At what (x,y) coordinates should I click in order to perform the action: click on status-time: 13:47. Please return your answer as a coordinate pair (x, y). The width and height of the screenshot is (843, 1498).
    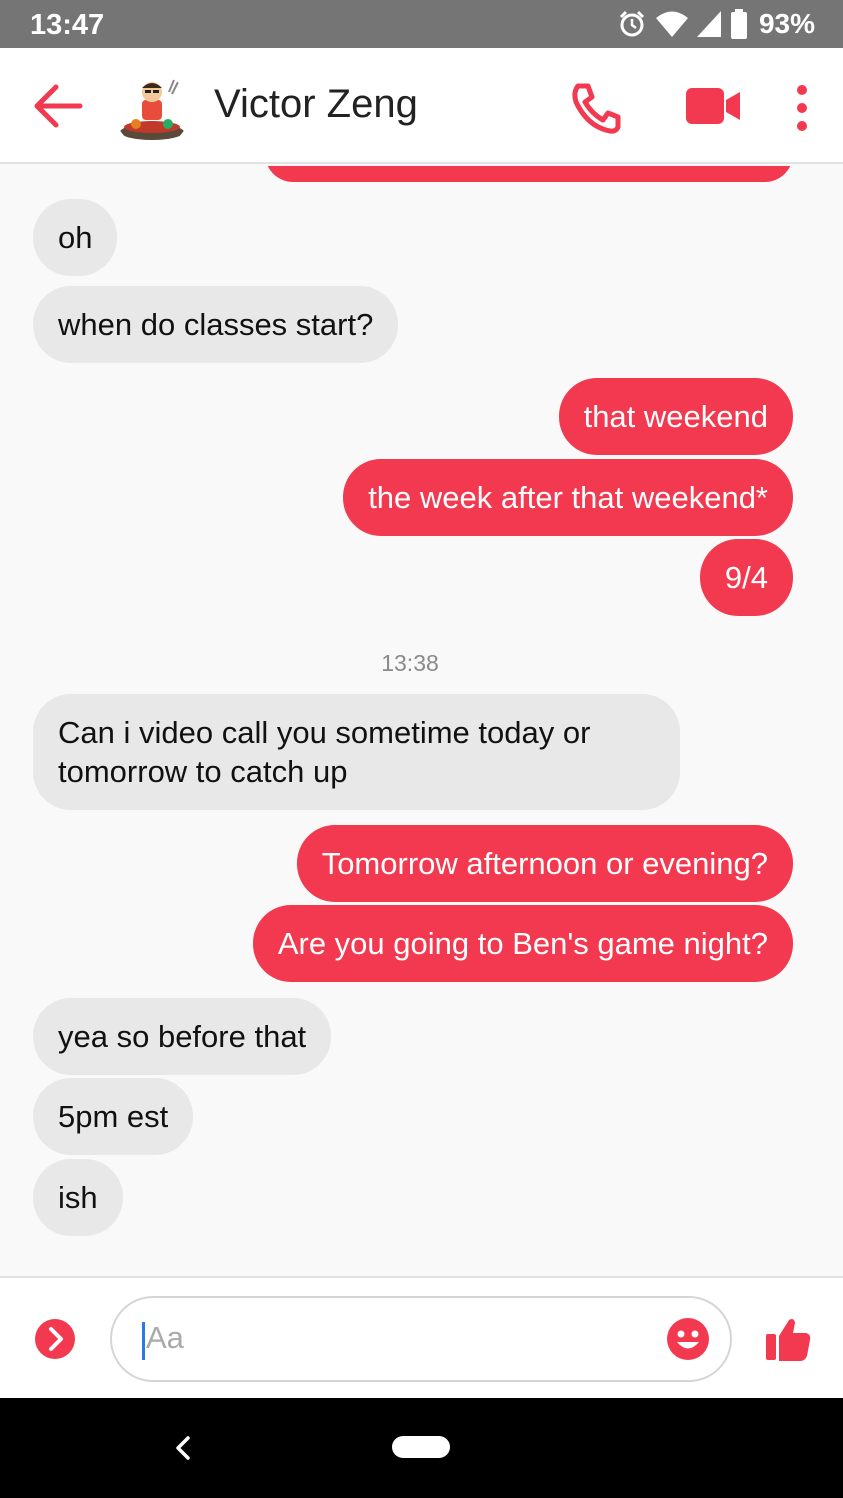
    Looking at the image, I should click on (67, 25).